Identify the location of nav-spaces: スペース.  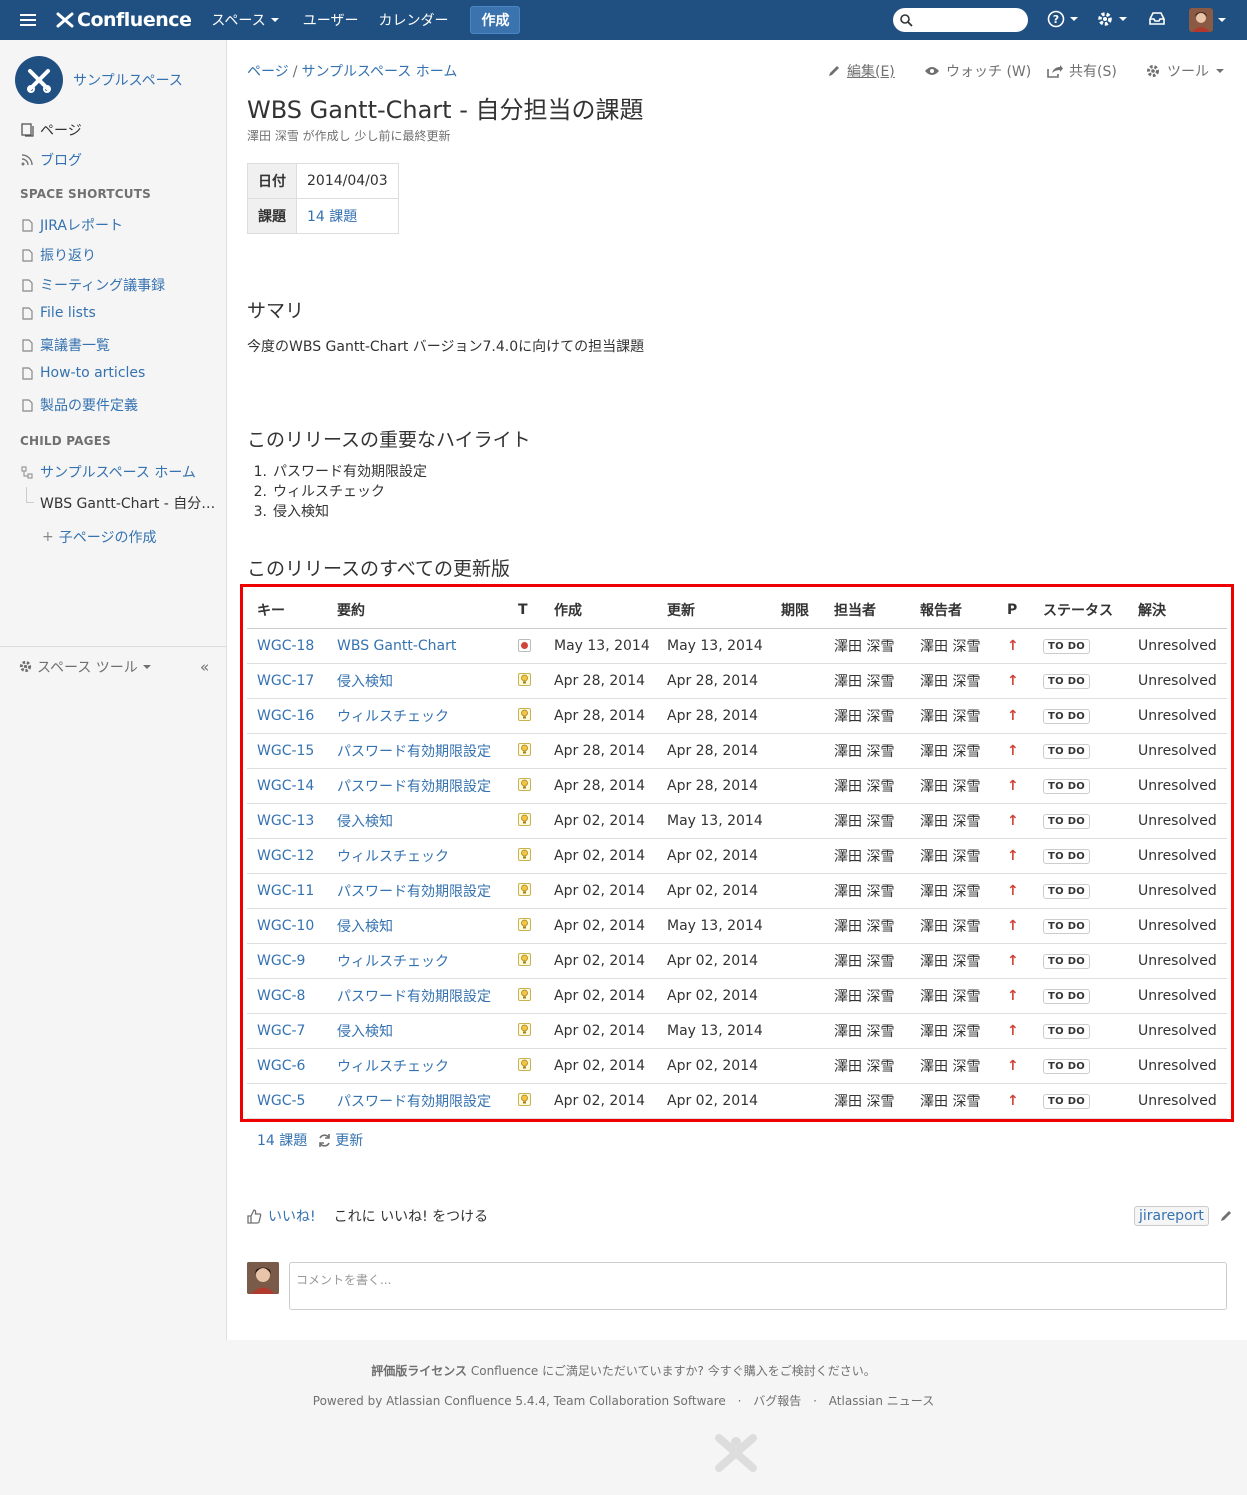
(245, 20).